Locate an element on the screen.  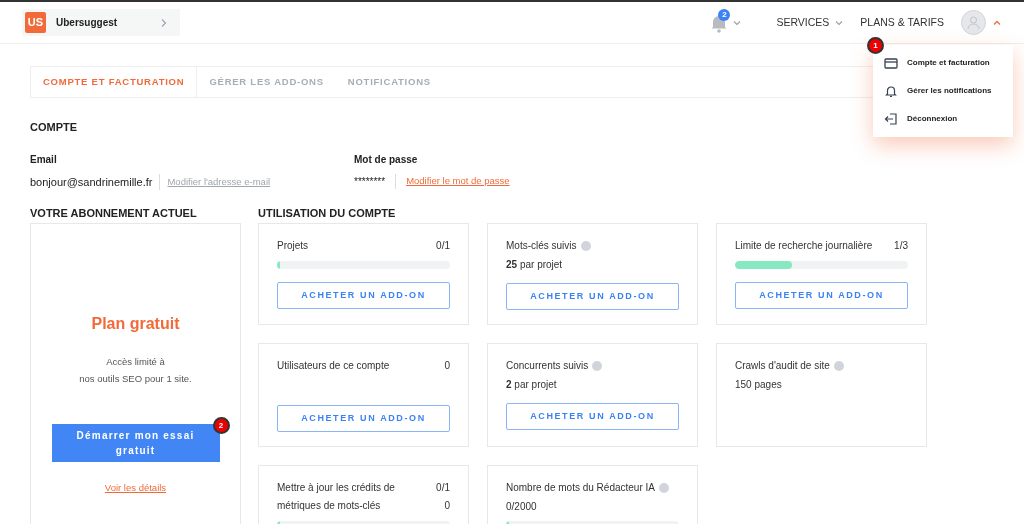
logo: US is located at coordinates (35, 22).